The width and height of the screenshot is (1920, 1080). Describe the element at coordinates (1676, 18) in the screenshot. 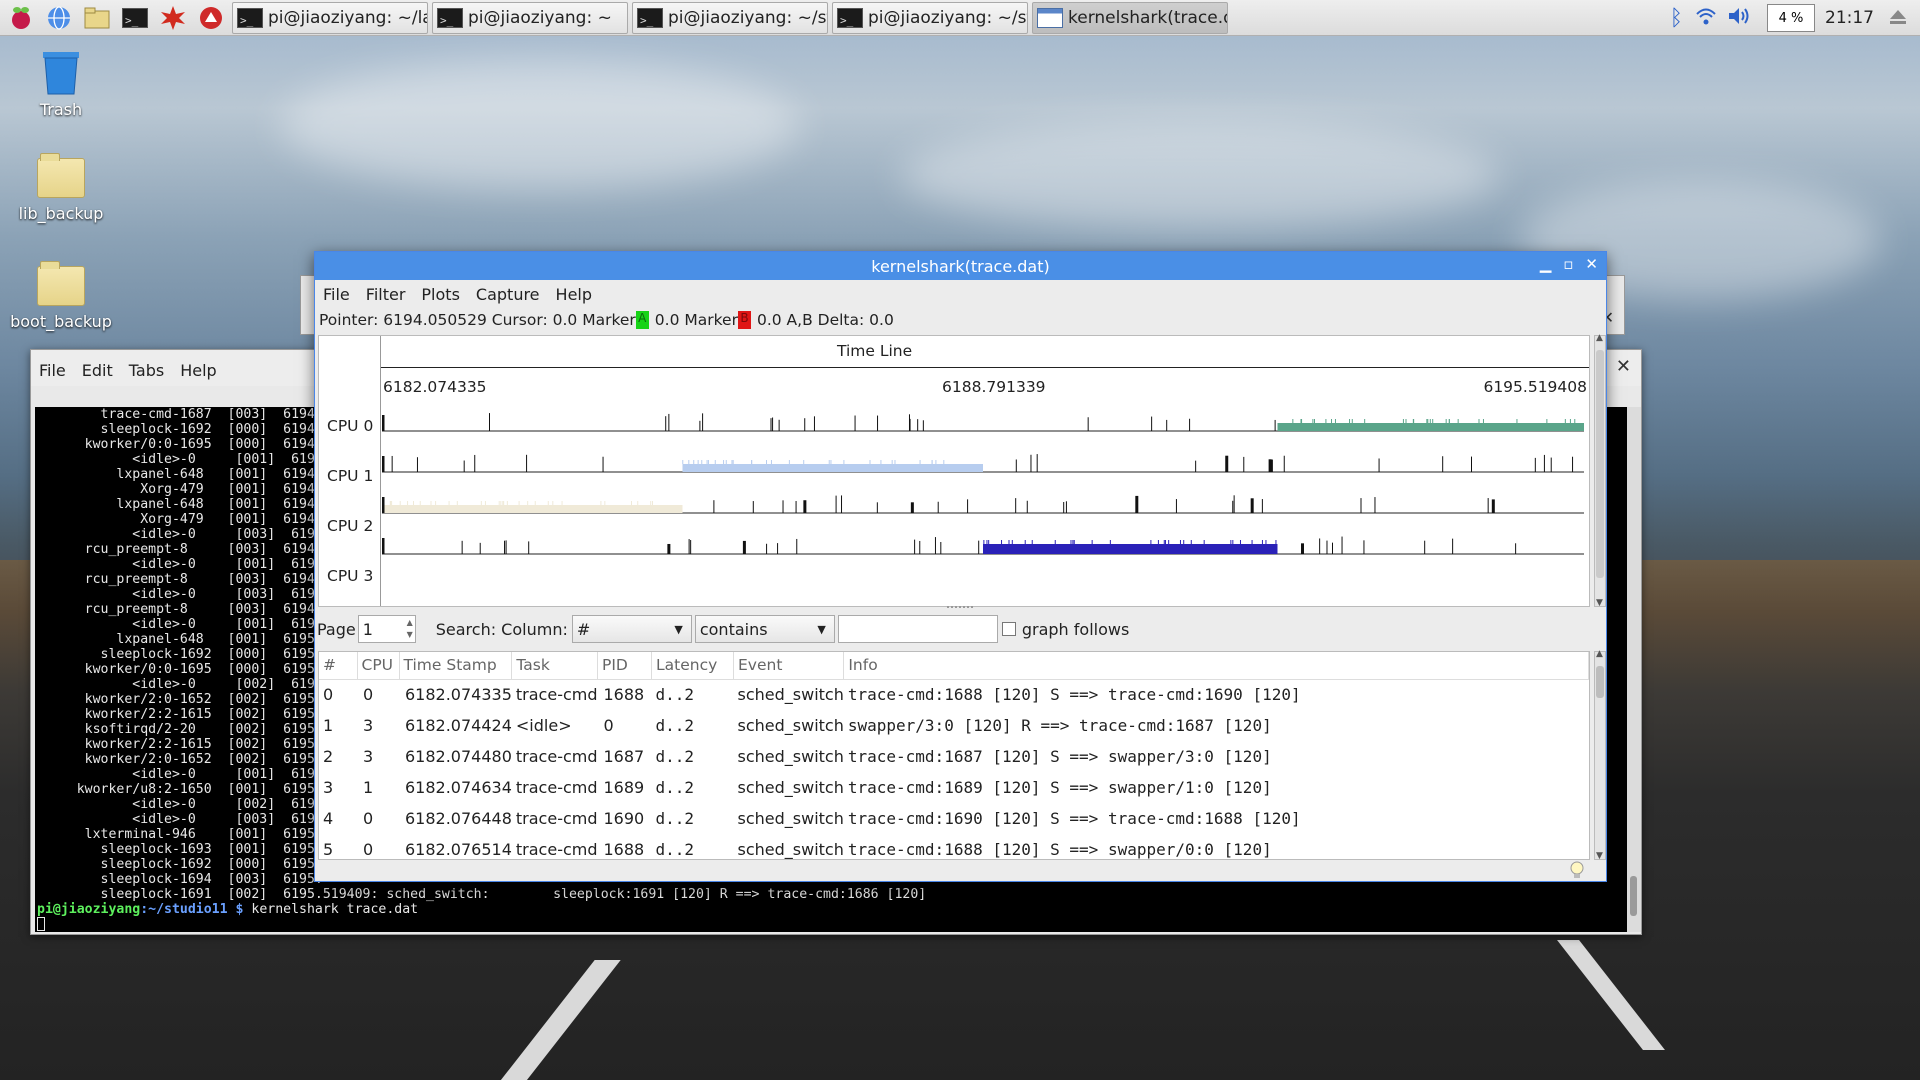

I see `bluetooth-icon: ᛒ` at that location.